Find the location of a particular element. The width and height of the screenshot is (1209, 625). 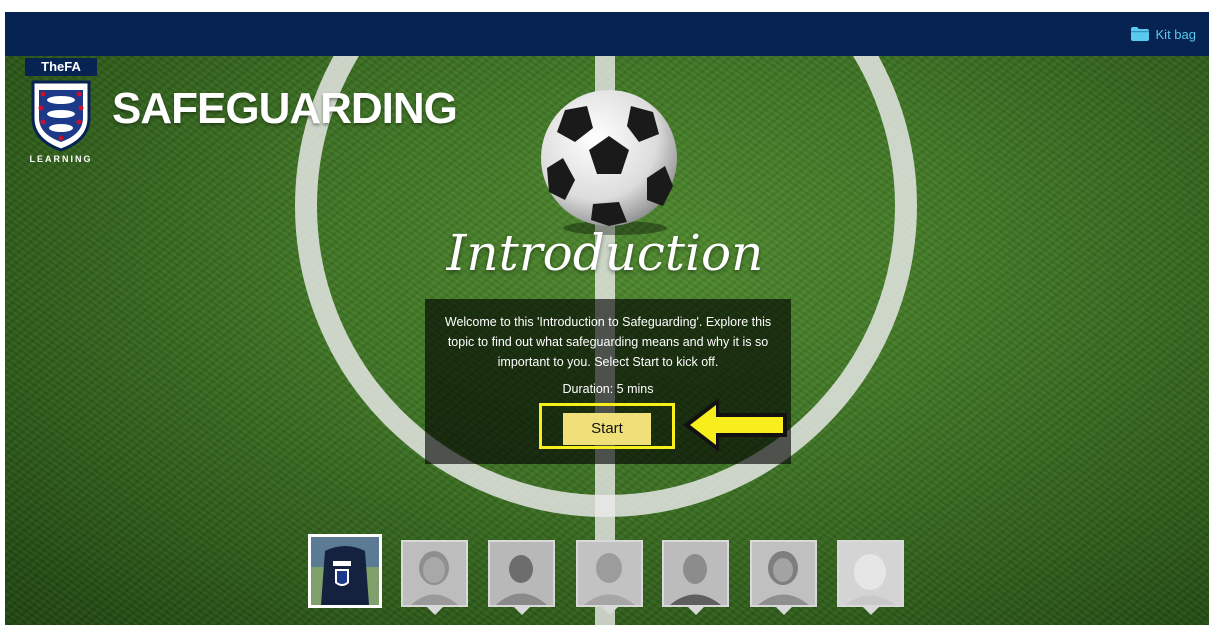

folder-icon is located at coordinates (1140, 34).